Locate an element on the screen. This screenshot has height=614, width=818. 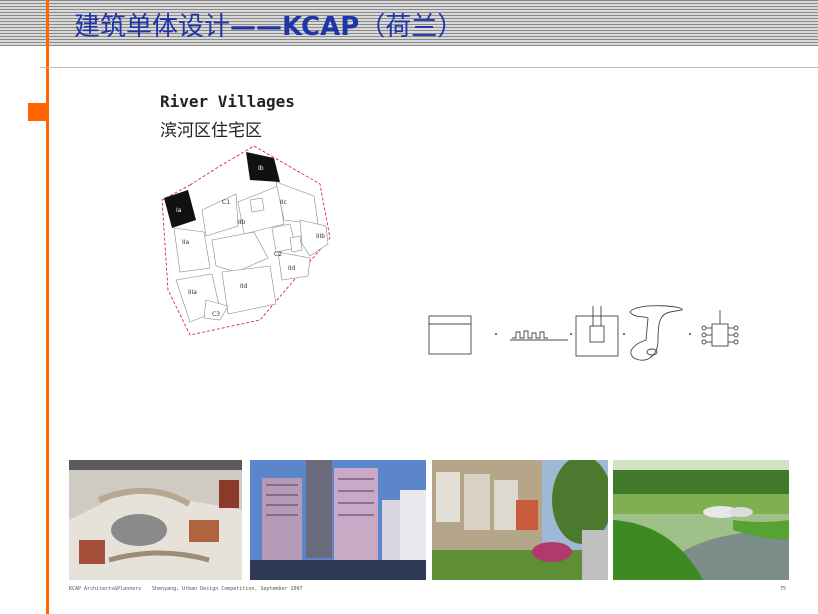
building-photo is located at coordinates (338, 520).